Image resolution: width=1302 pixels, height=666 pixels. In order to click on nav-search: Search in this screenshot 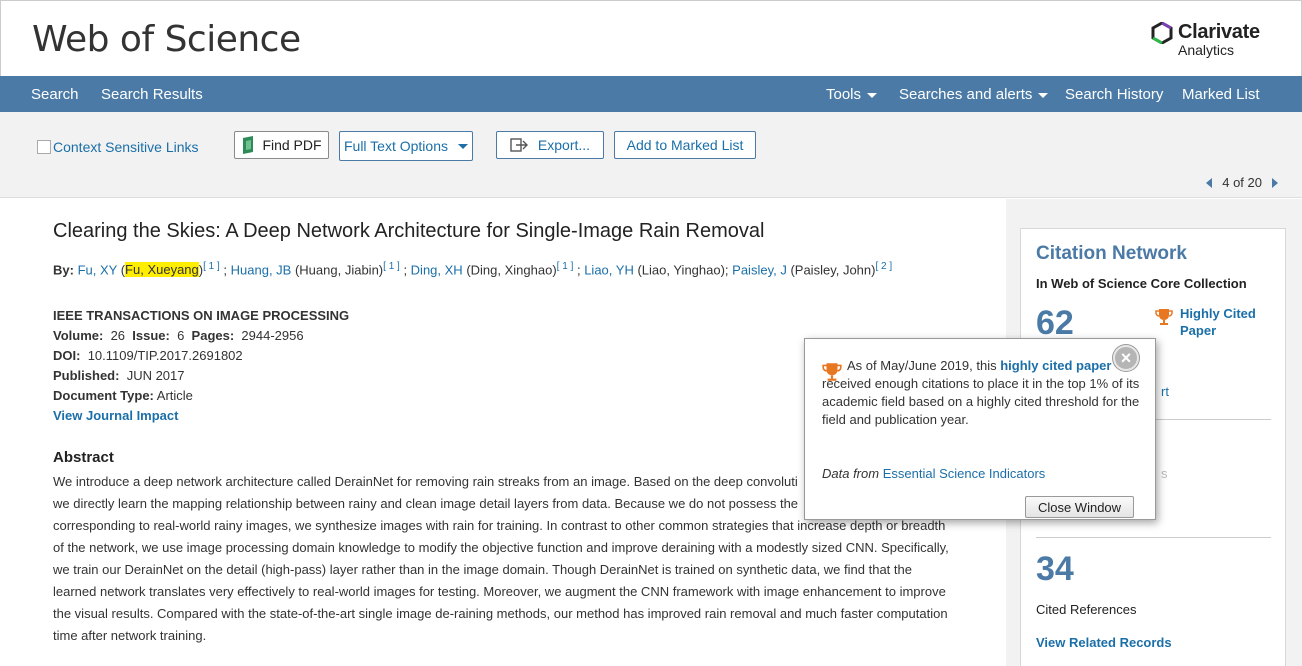, I will do `click(55, 94)`.